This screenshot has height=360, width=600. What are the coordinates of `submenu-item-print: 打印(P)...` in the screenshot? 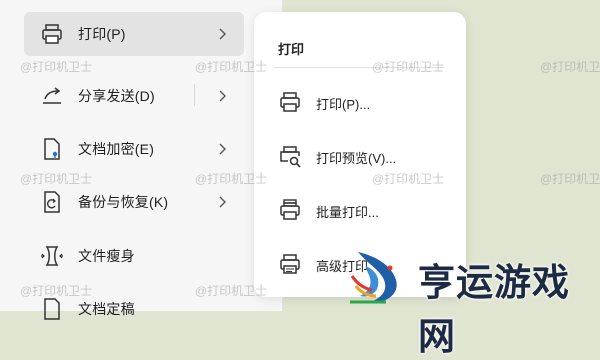 It's located at (364, 102).